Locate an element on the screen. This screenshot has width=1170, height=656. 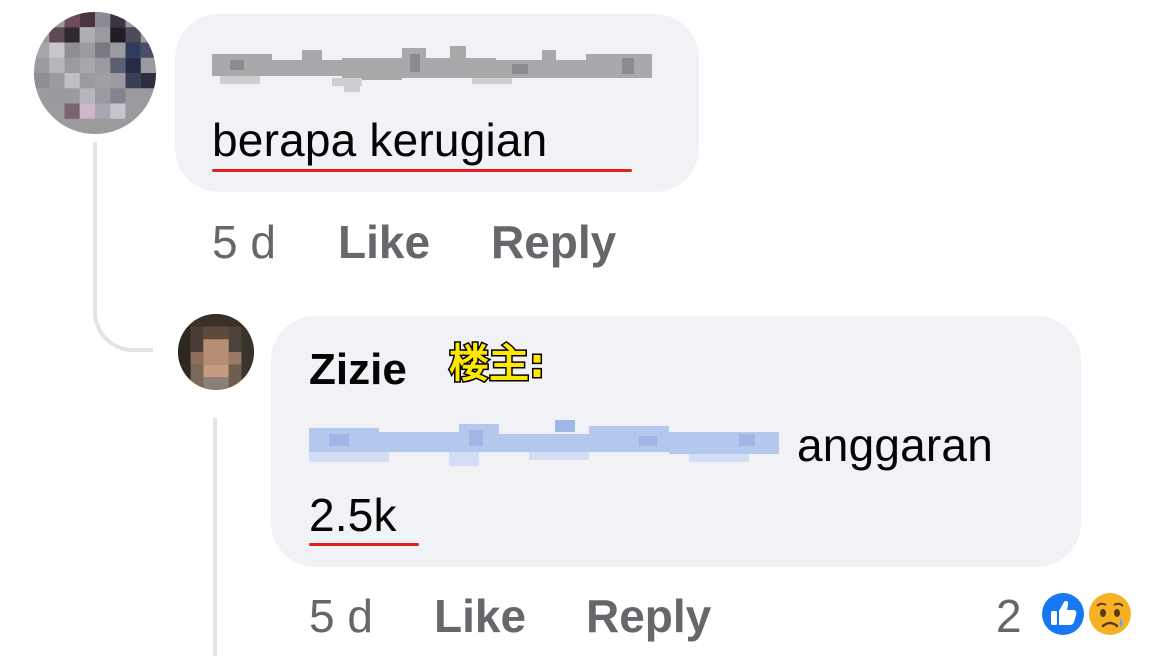
reply-author-name: Zizie is located at coordinates (358, 370).